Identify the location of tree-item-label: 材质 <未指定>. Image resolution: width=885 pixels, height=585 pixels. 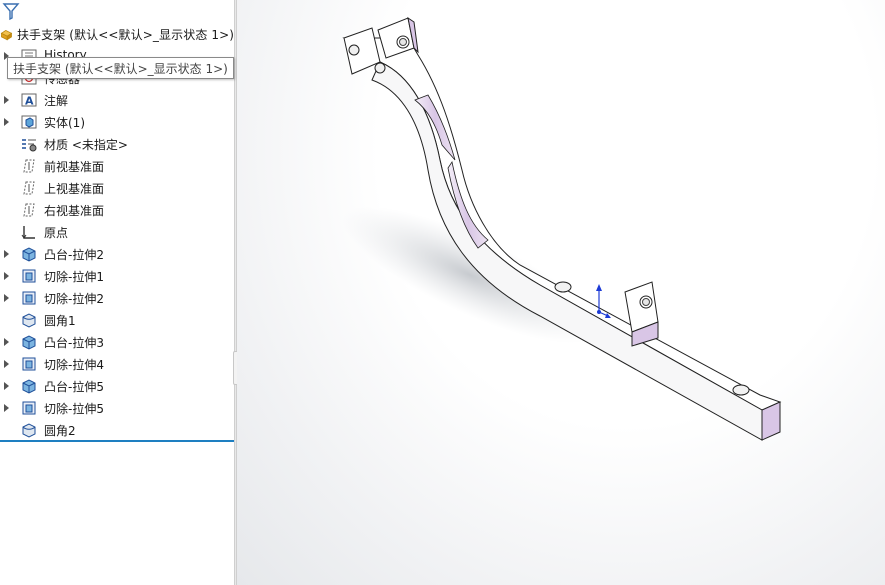
(86, 145).